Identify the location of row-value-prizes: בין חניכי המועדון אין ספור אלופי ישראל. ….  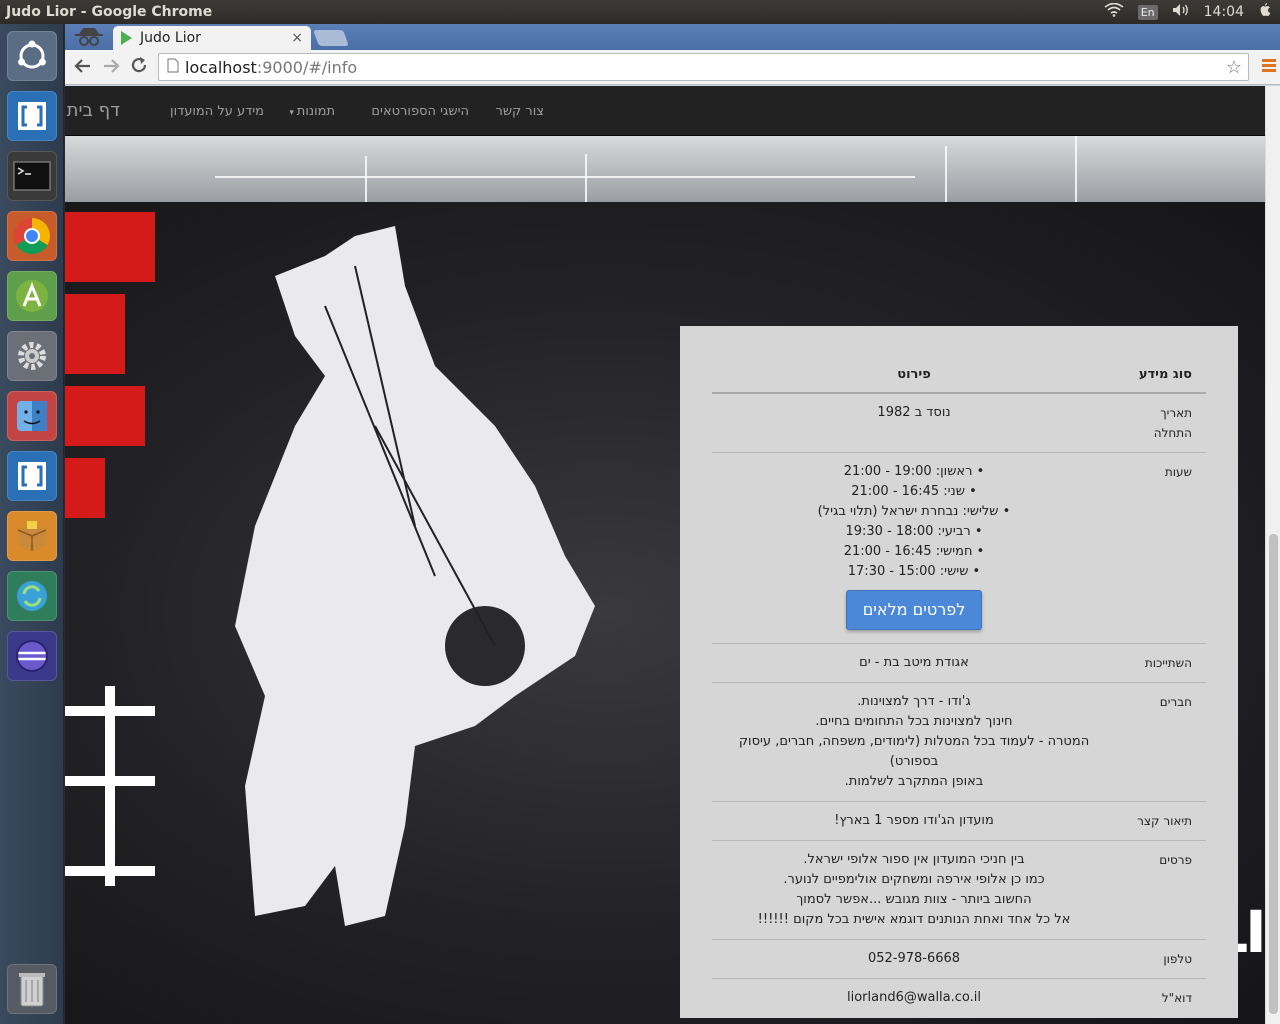
(914, 890).